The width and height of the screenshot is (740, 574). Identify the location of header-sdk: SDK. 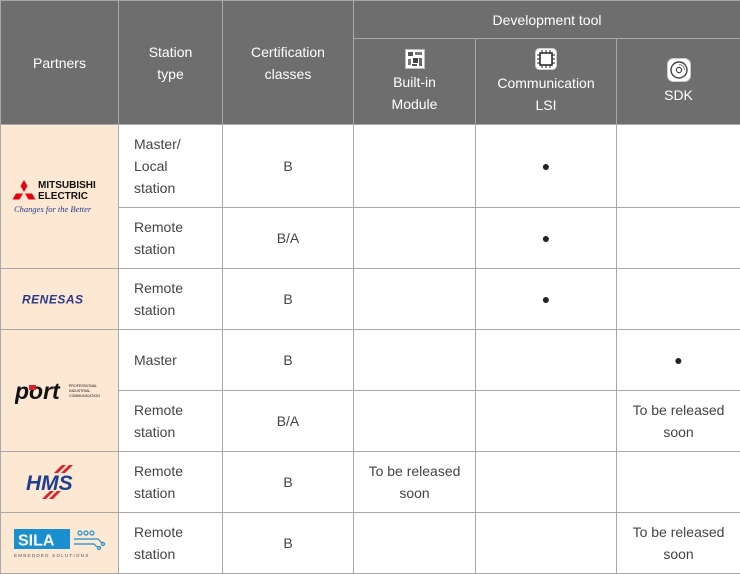
(678, 82).